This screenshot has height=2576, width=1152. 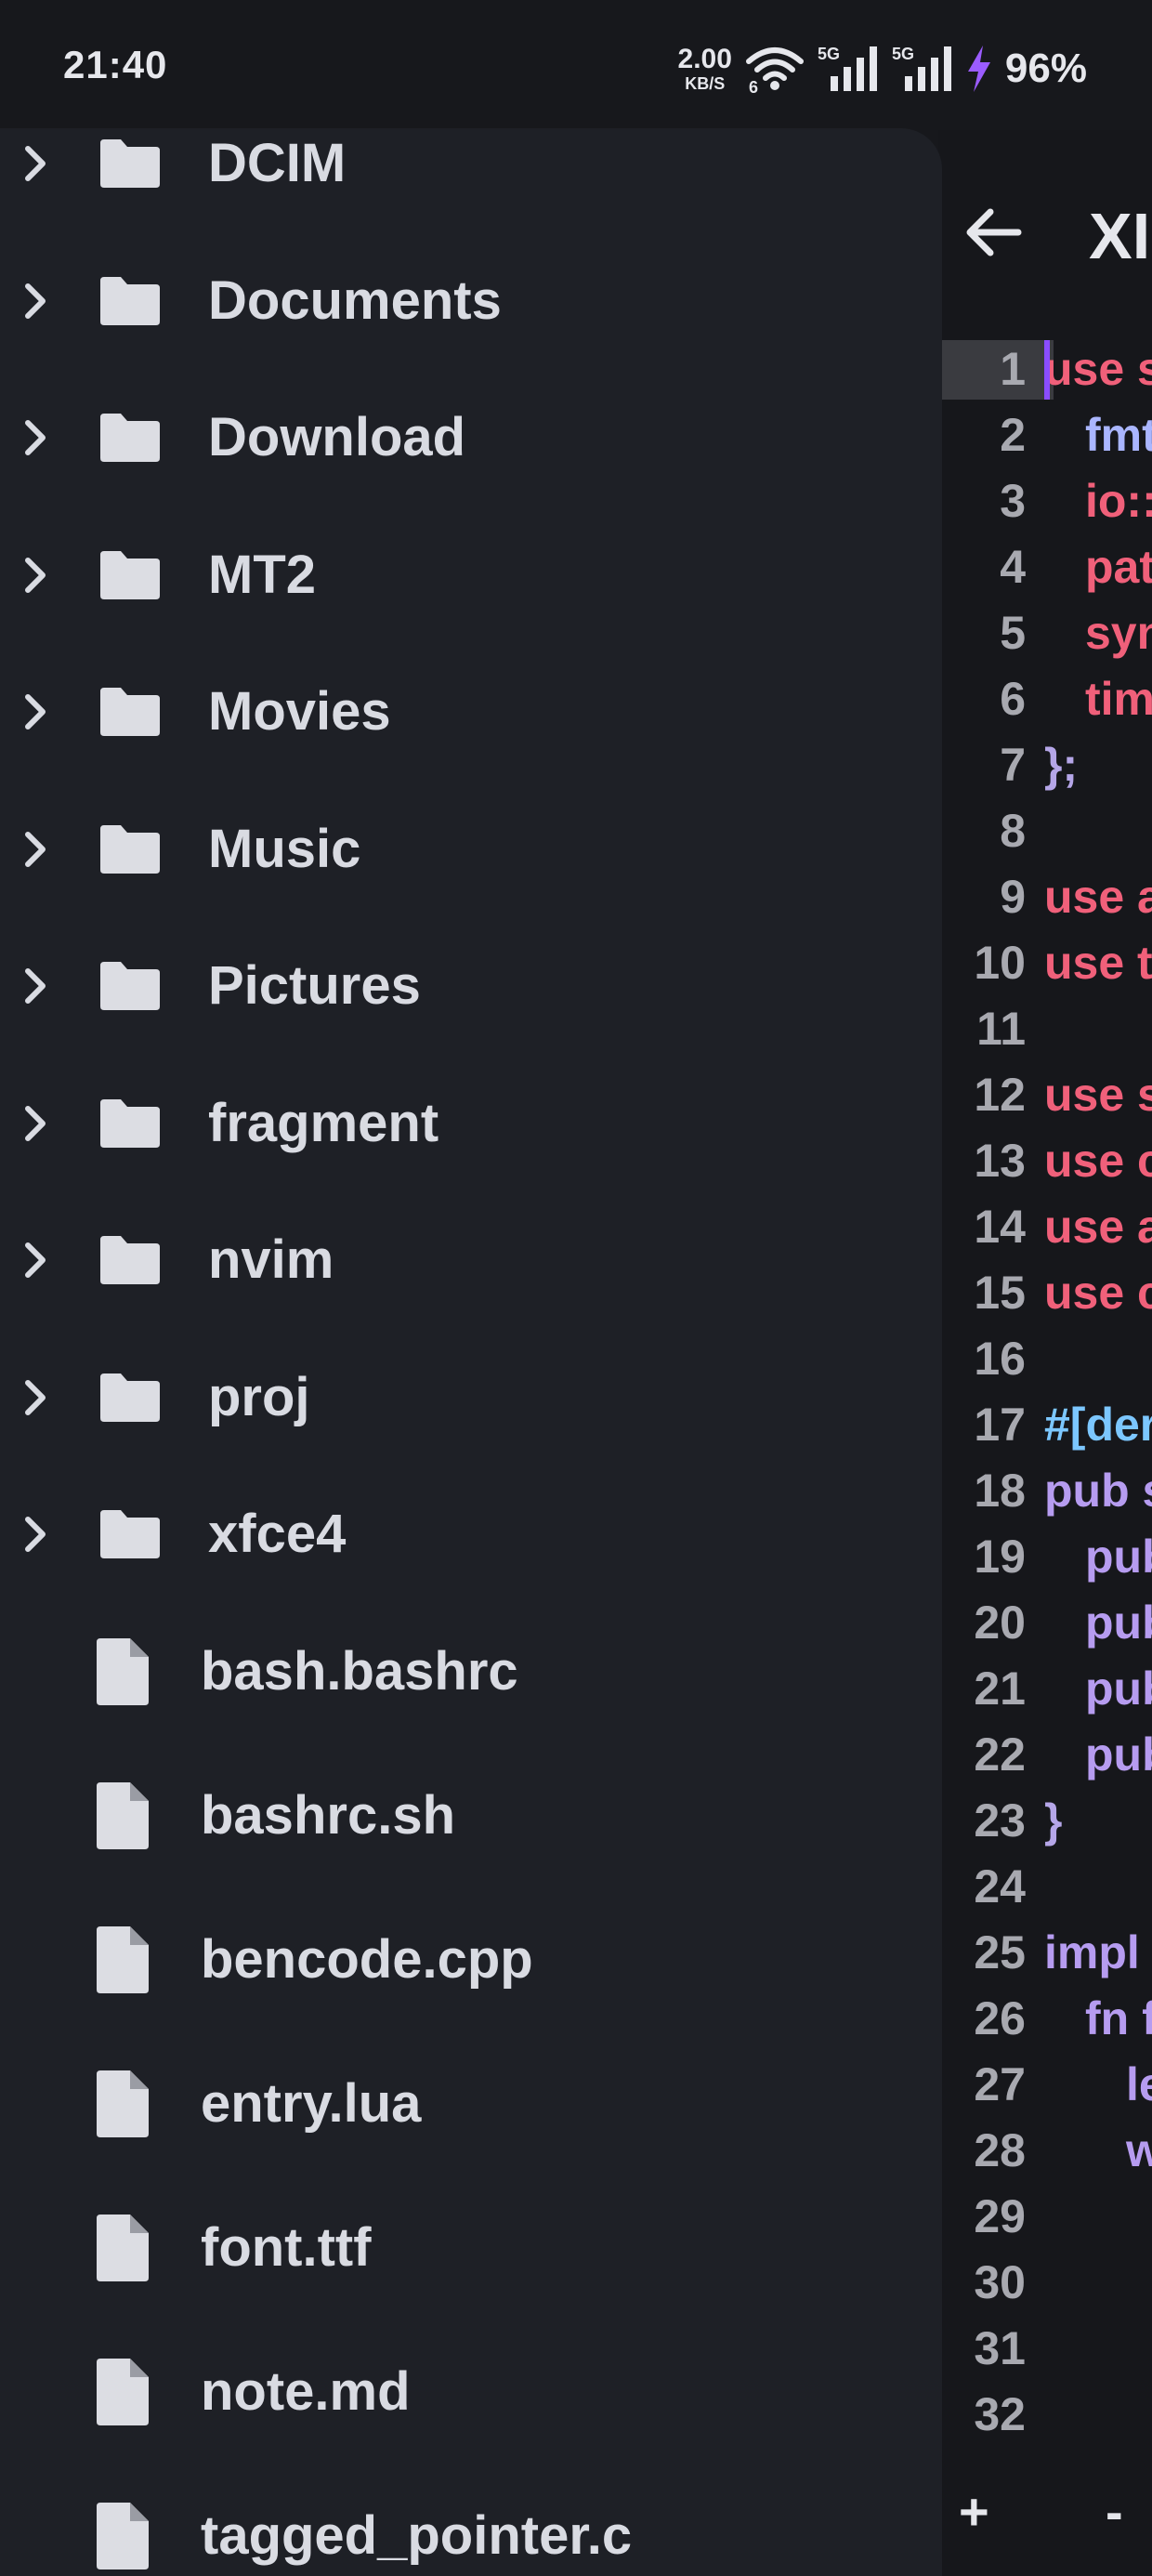 What do you see at coordinates (471, 2104) in the screenshot?
I see `file-item: entry.lua` at bounding box center [471, 2104].